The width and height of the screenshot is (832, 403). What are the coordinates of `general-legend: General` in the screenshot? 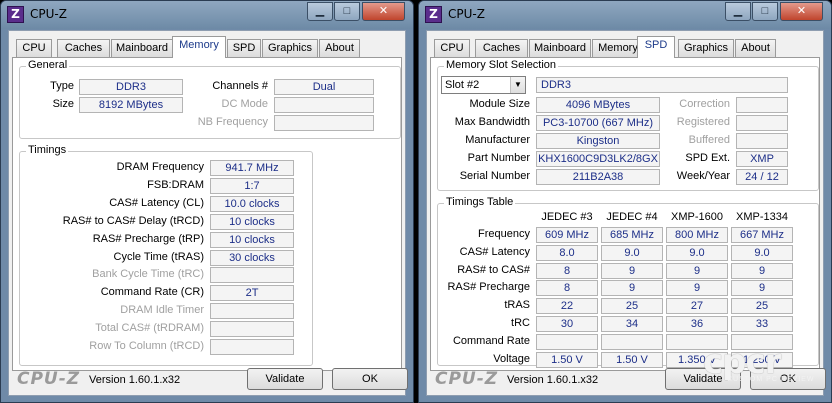 It's located at (48, 65).